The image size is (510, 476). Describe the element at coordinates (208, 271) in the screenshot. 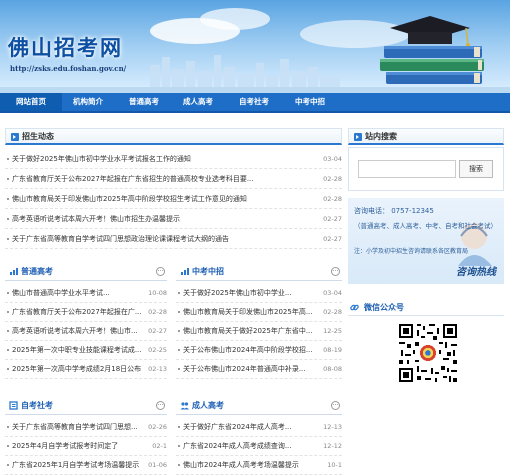

I see `section-title: 中考中招` at that location.